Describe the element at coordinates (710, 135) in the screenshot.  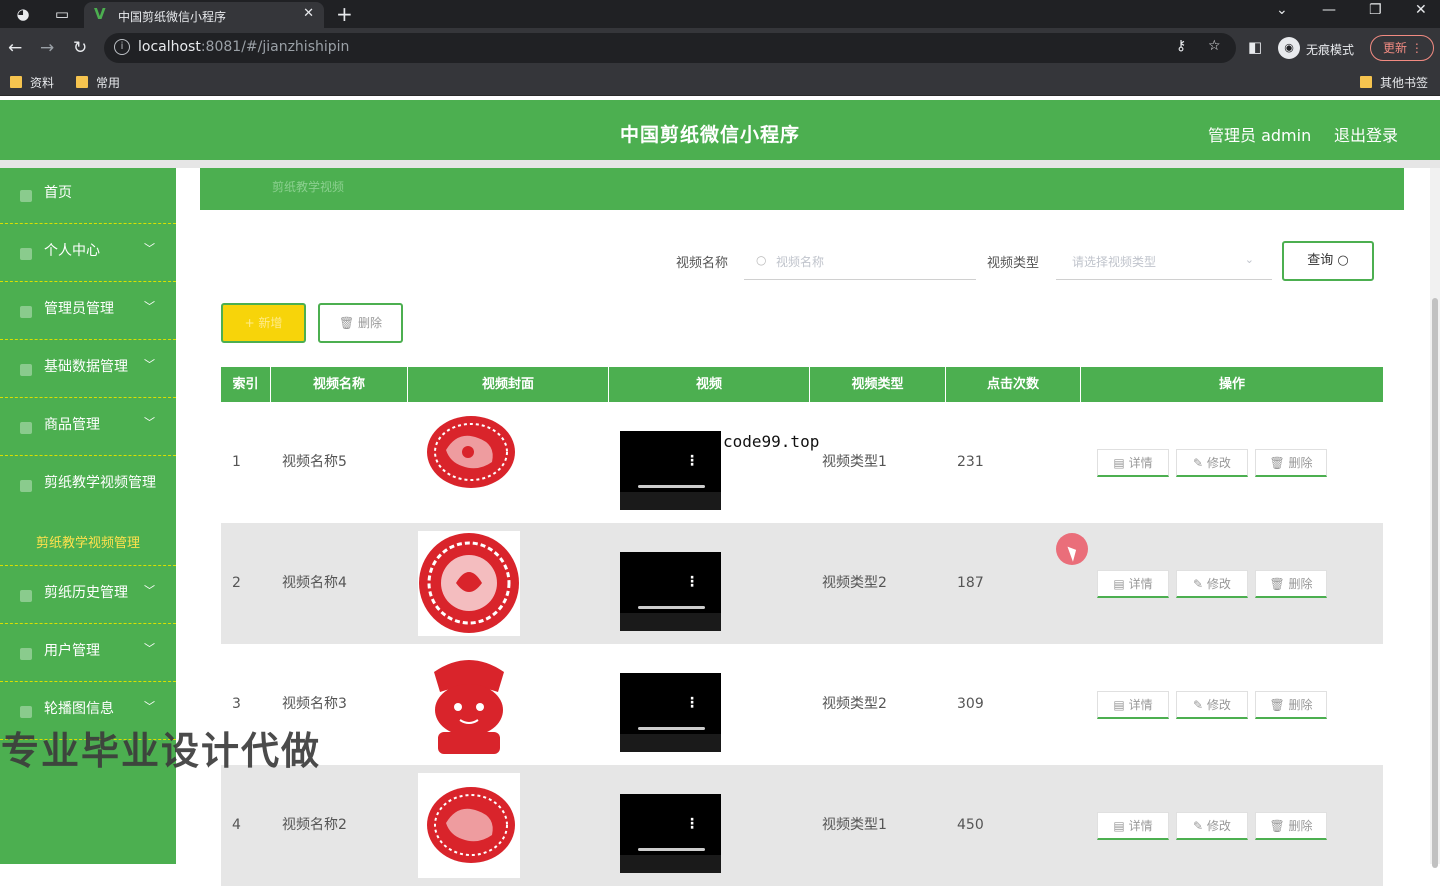
I see `app-title: 中国剪纸微信小程序` at that location.